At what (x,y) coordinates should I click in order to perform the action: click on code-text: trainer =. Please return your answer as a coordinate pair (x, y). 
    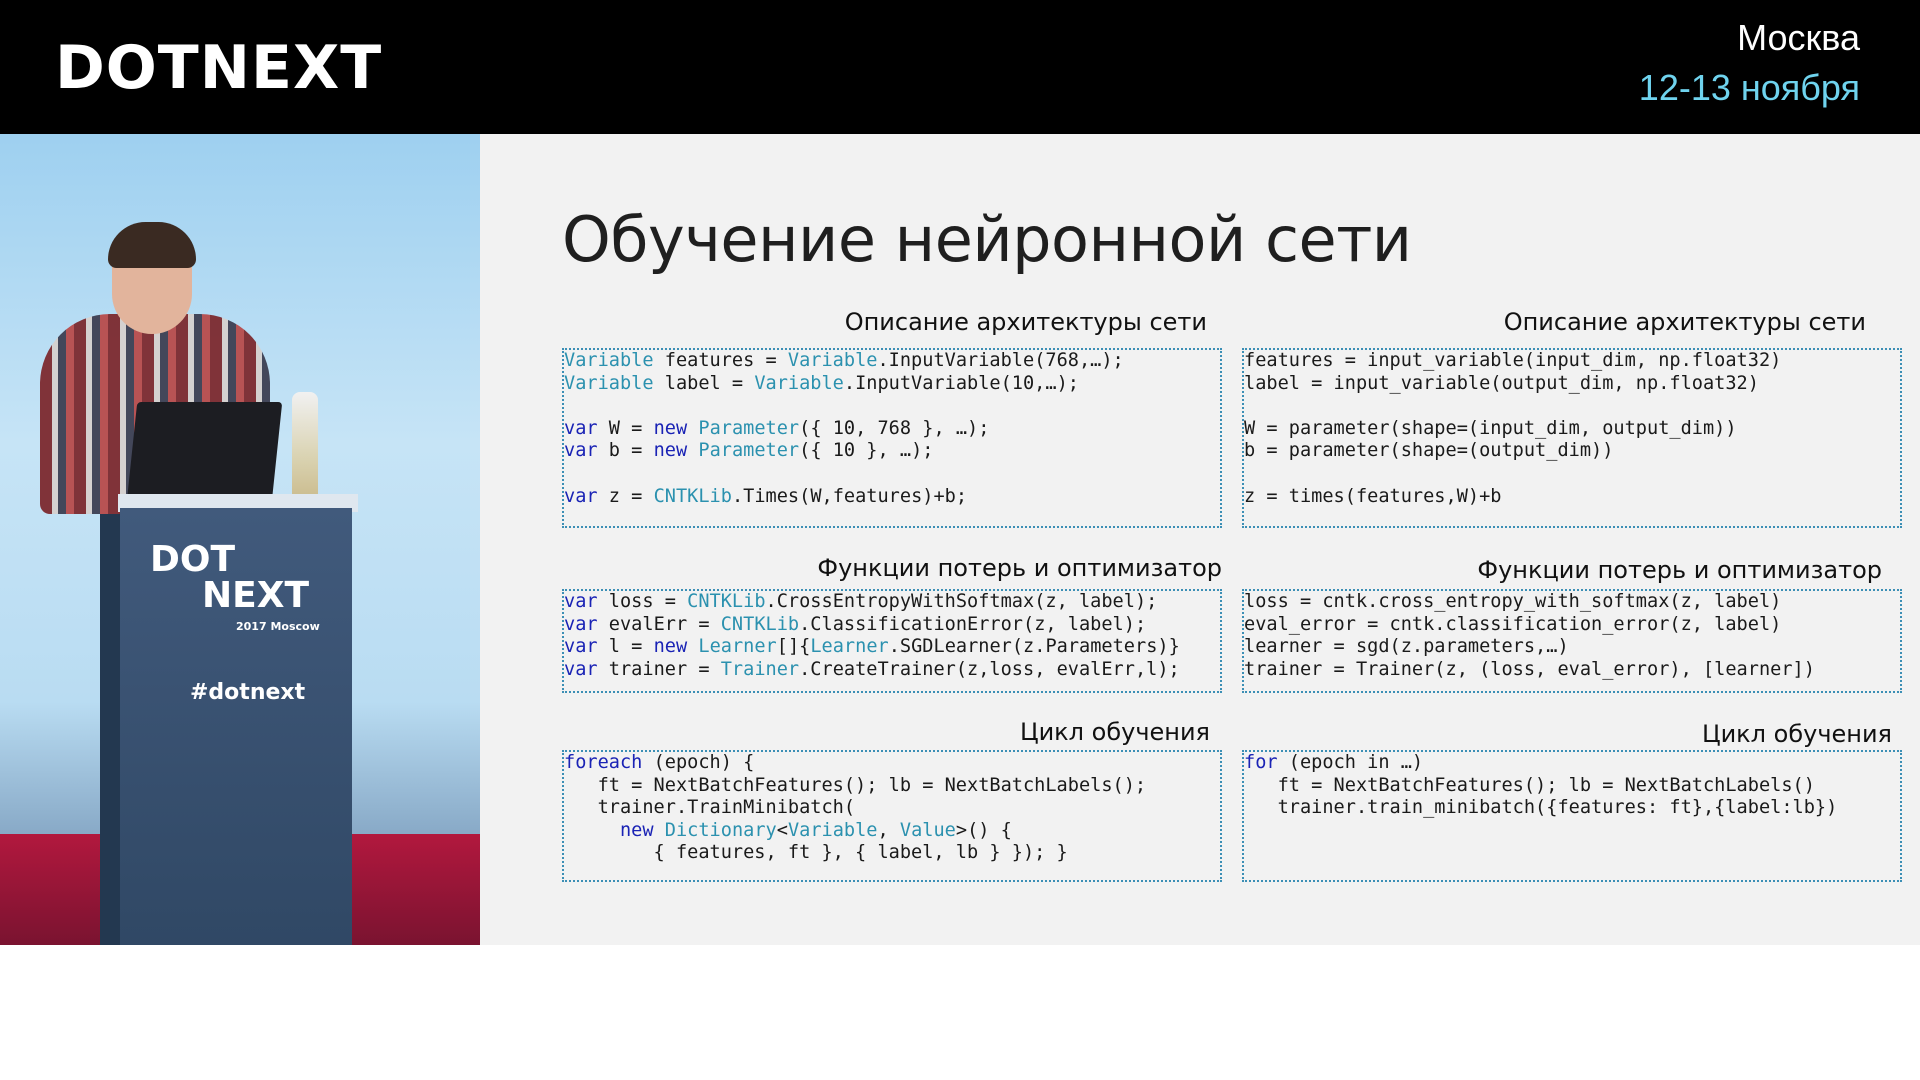
    Looking at the image, I should click on (659, 669).